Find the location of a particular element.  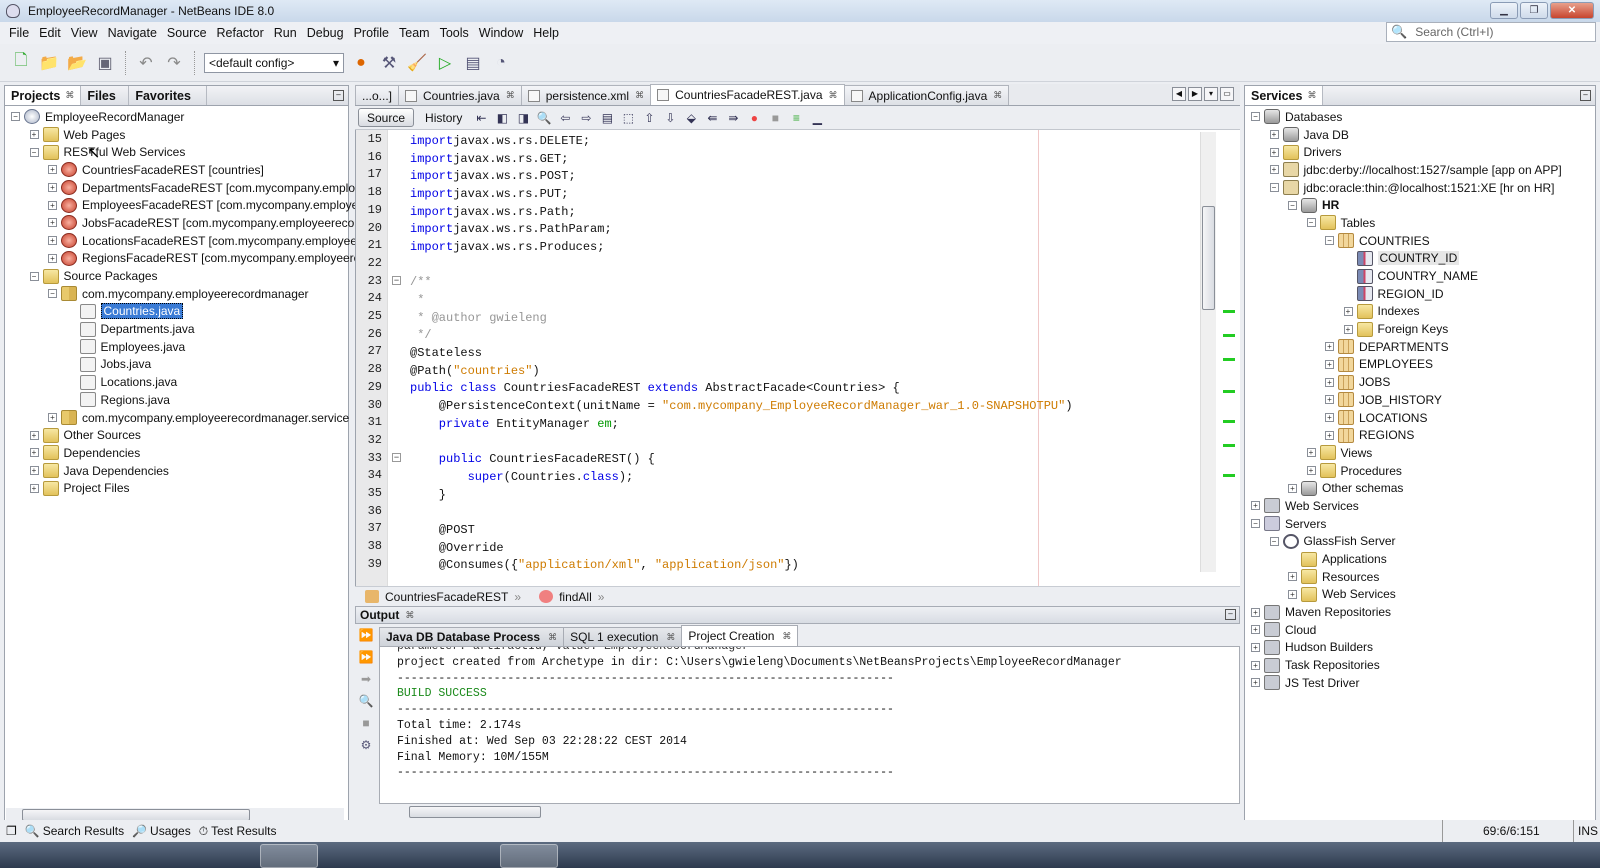

scroll-left-icon: ◀ is located at coordinates (1179, 94).